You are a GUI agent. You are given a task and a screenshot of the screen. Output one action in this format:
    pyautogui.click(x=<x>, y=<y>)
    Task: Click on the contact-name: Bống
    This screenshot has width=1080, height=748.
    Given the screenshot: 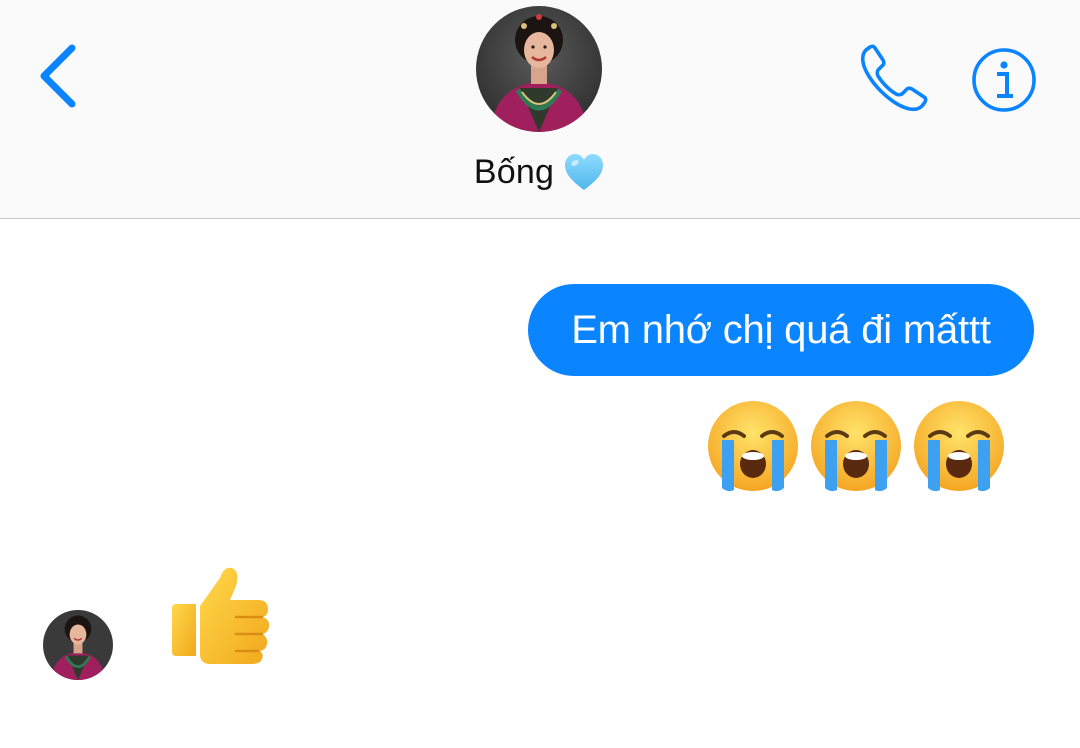 What is the action you would take?
    pyautogui.click(x=514, y=171)
    